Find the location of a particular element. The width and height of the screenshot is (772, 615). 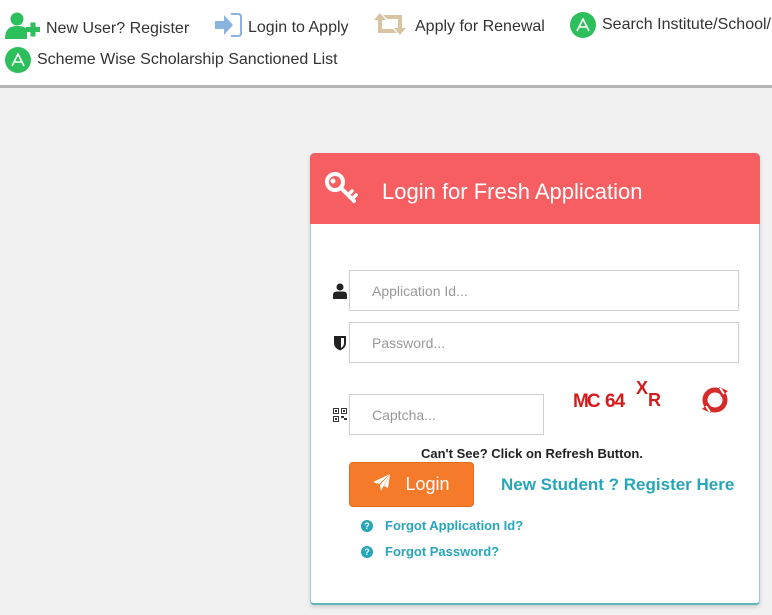

card-title: Login for Fresh Application is located at coordinates (512, 191).